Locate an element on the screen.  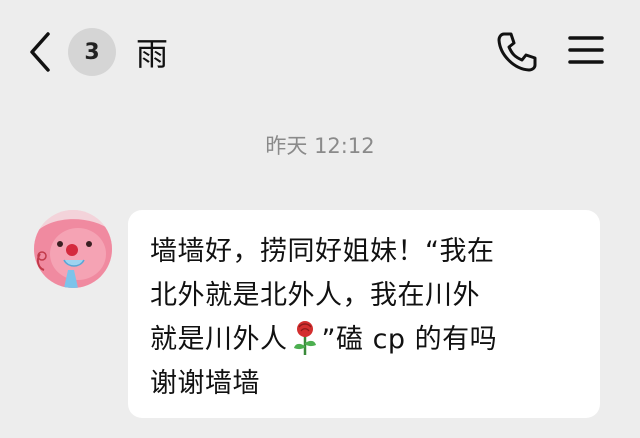
cartoon-character-avatar is located at coordinates (73, 249).